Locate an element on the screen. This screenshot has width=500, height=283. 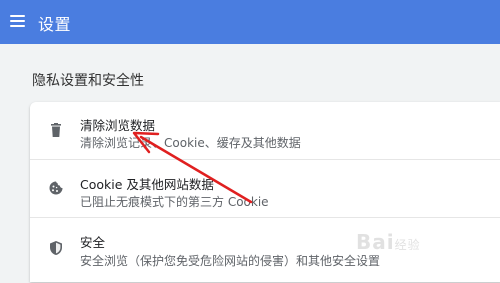
item-title: 清除浏览数据 is located at coordinates (118, 125).